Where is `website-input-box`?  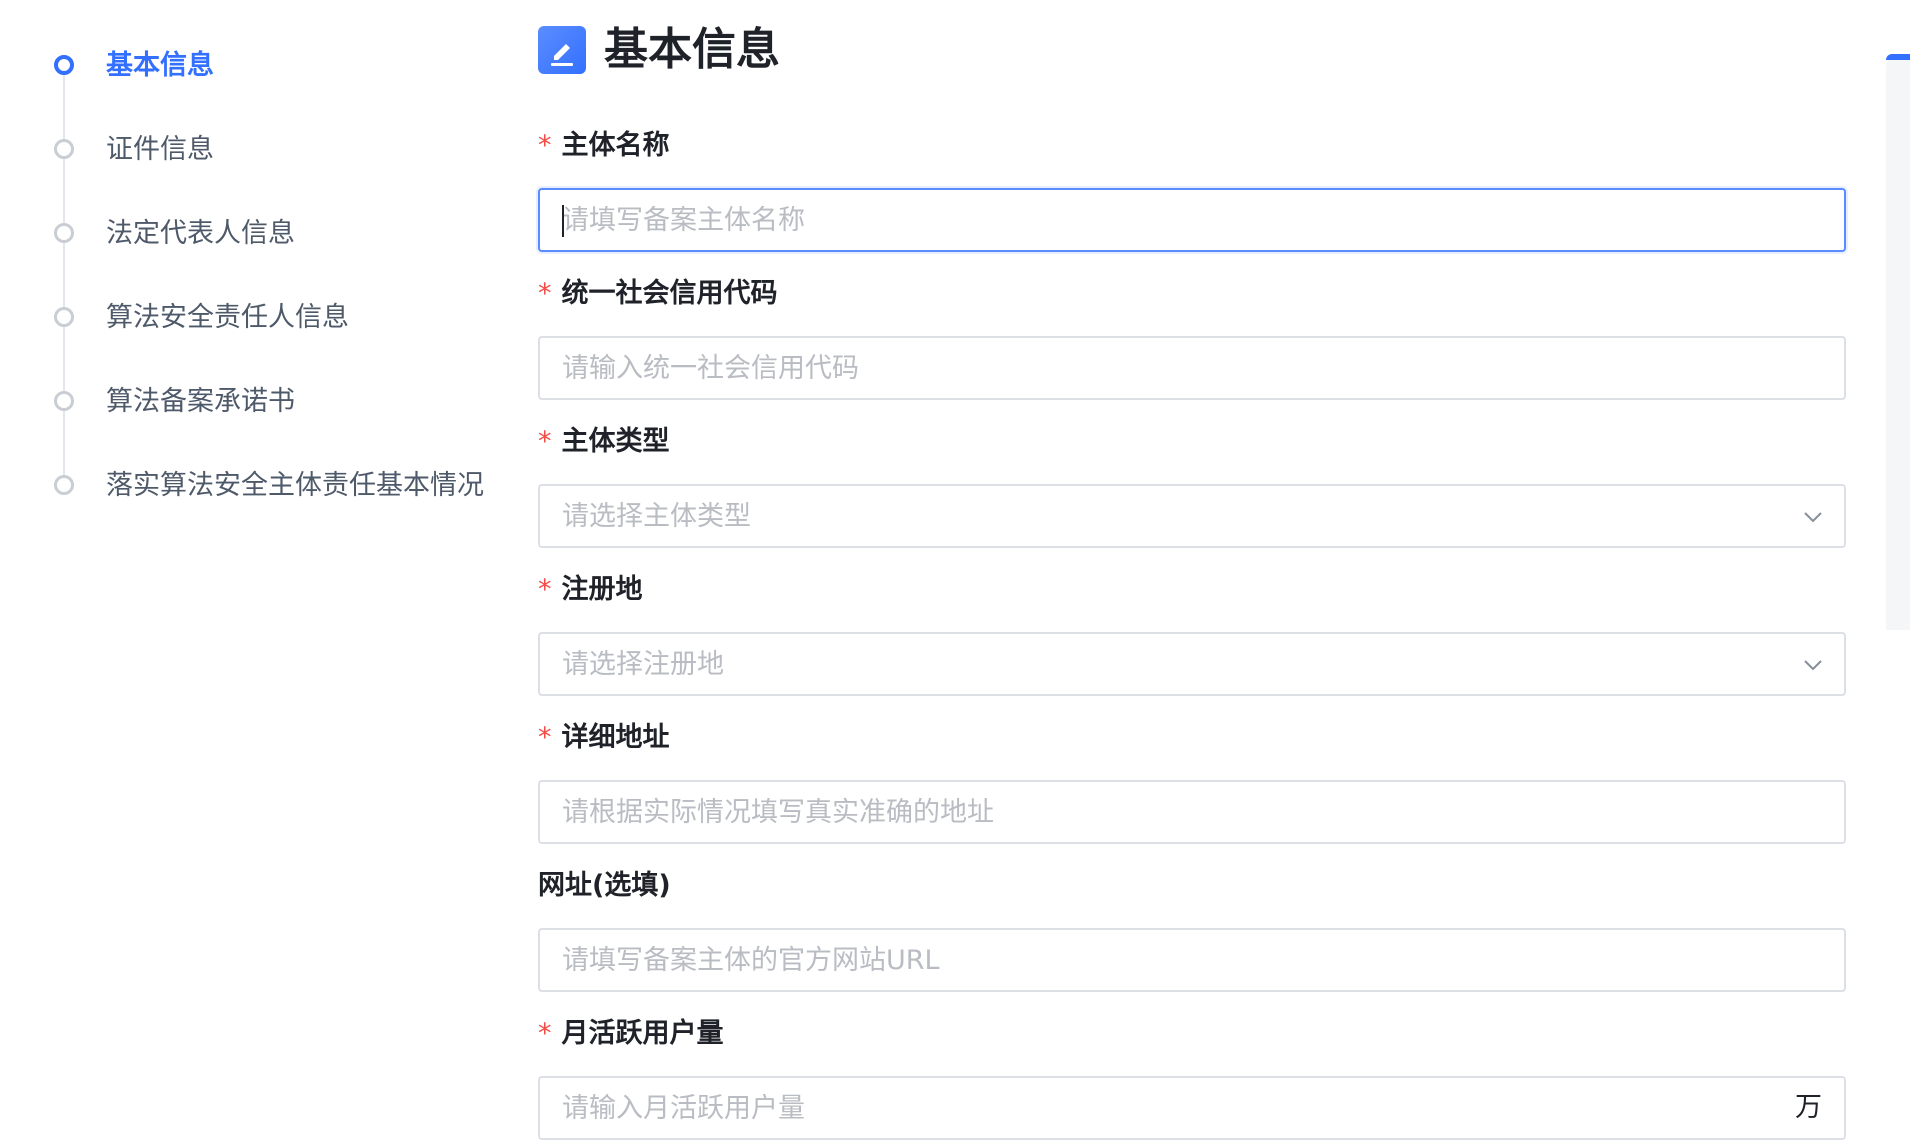
website-input-box is located at coordinates (1192, 960).